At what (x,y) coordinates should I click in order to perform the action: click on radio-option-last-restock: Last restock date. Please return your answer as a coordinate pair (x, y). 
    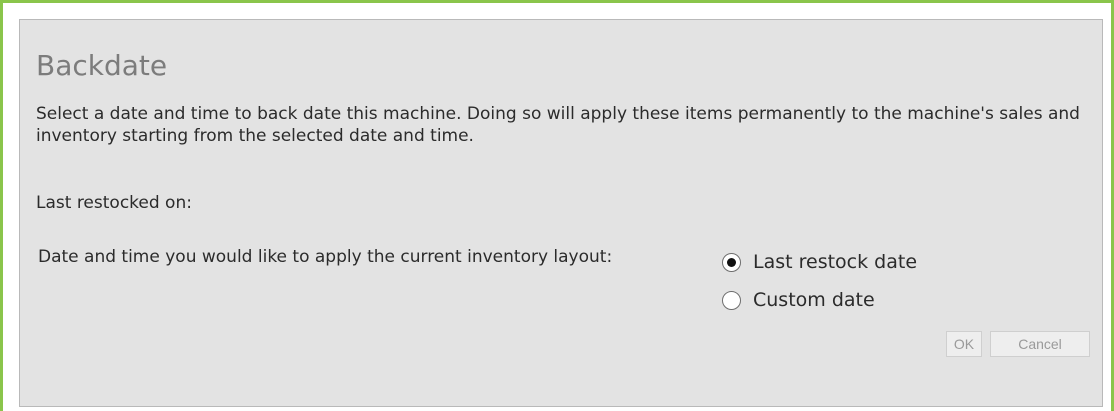
    Looking at the image, I should click on (819, 262).